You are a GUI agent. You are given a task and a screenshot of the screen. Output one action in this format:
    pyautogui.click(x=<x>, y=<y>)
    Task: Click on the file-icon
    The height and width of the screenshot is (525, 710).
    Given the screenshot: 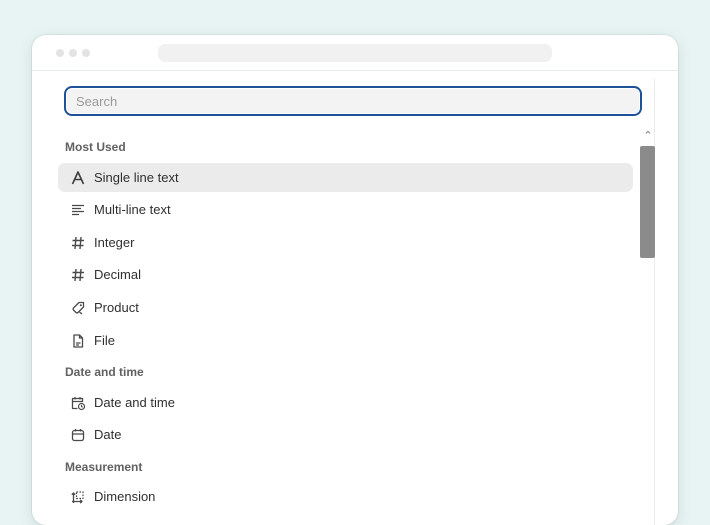 What is the action you would take?
    pyautogui.click(x=78, y=341)
    